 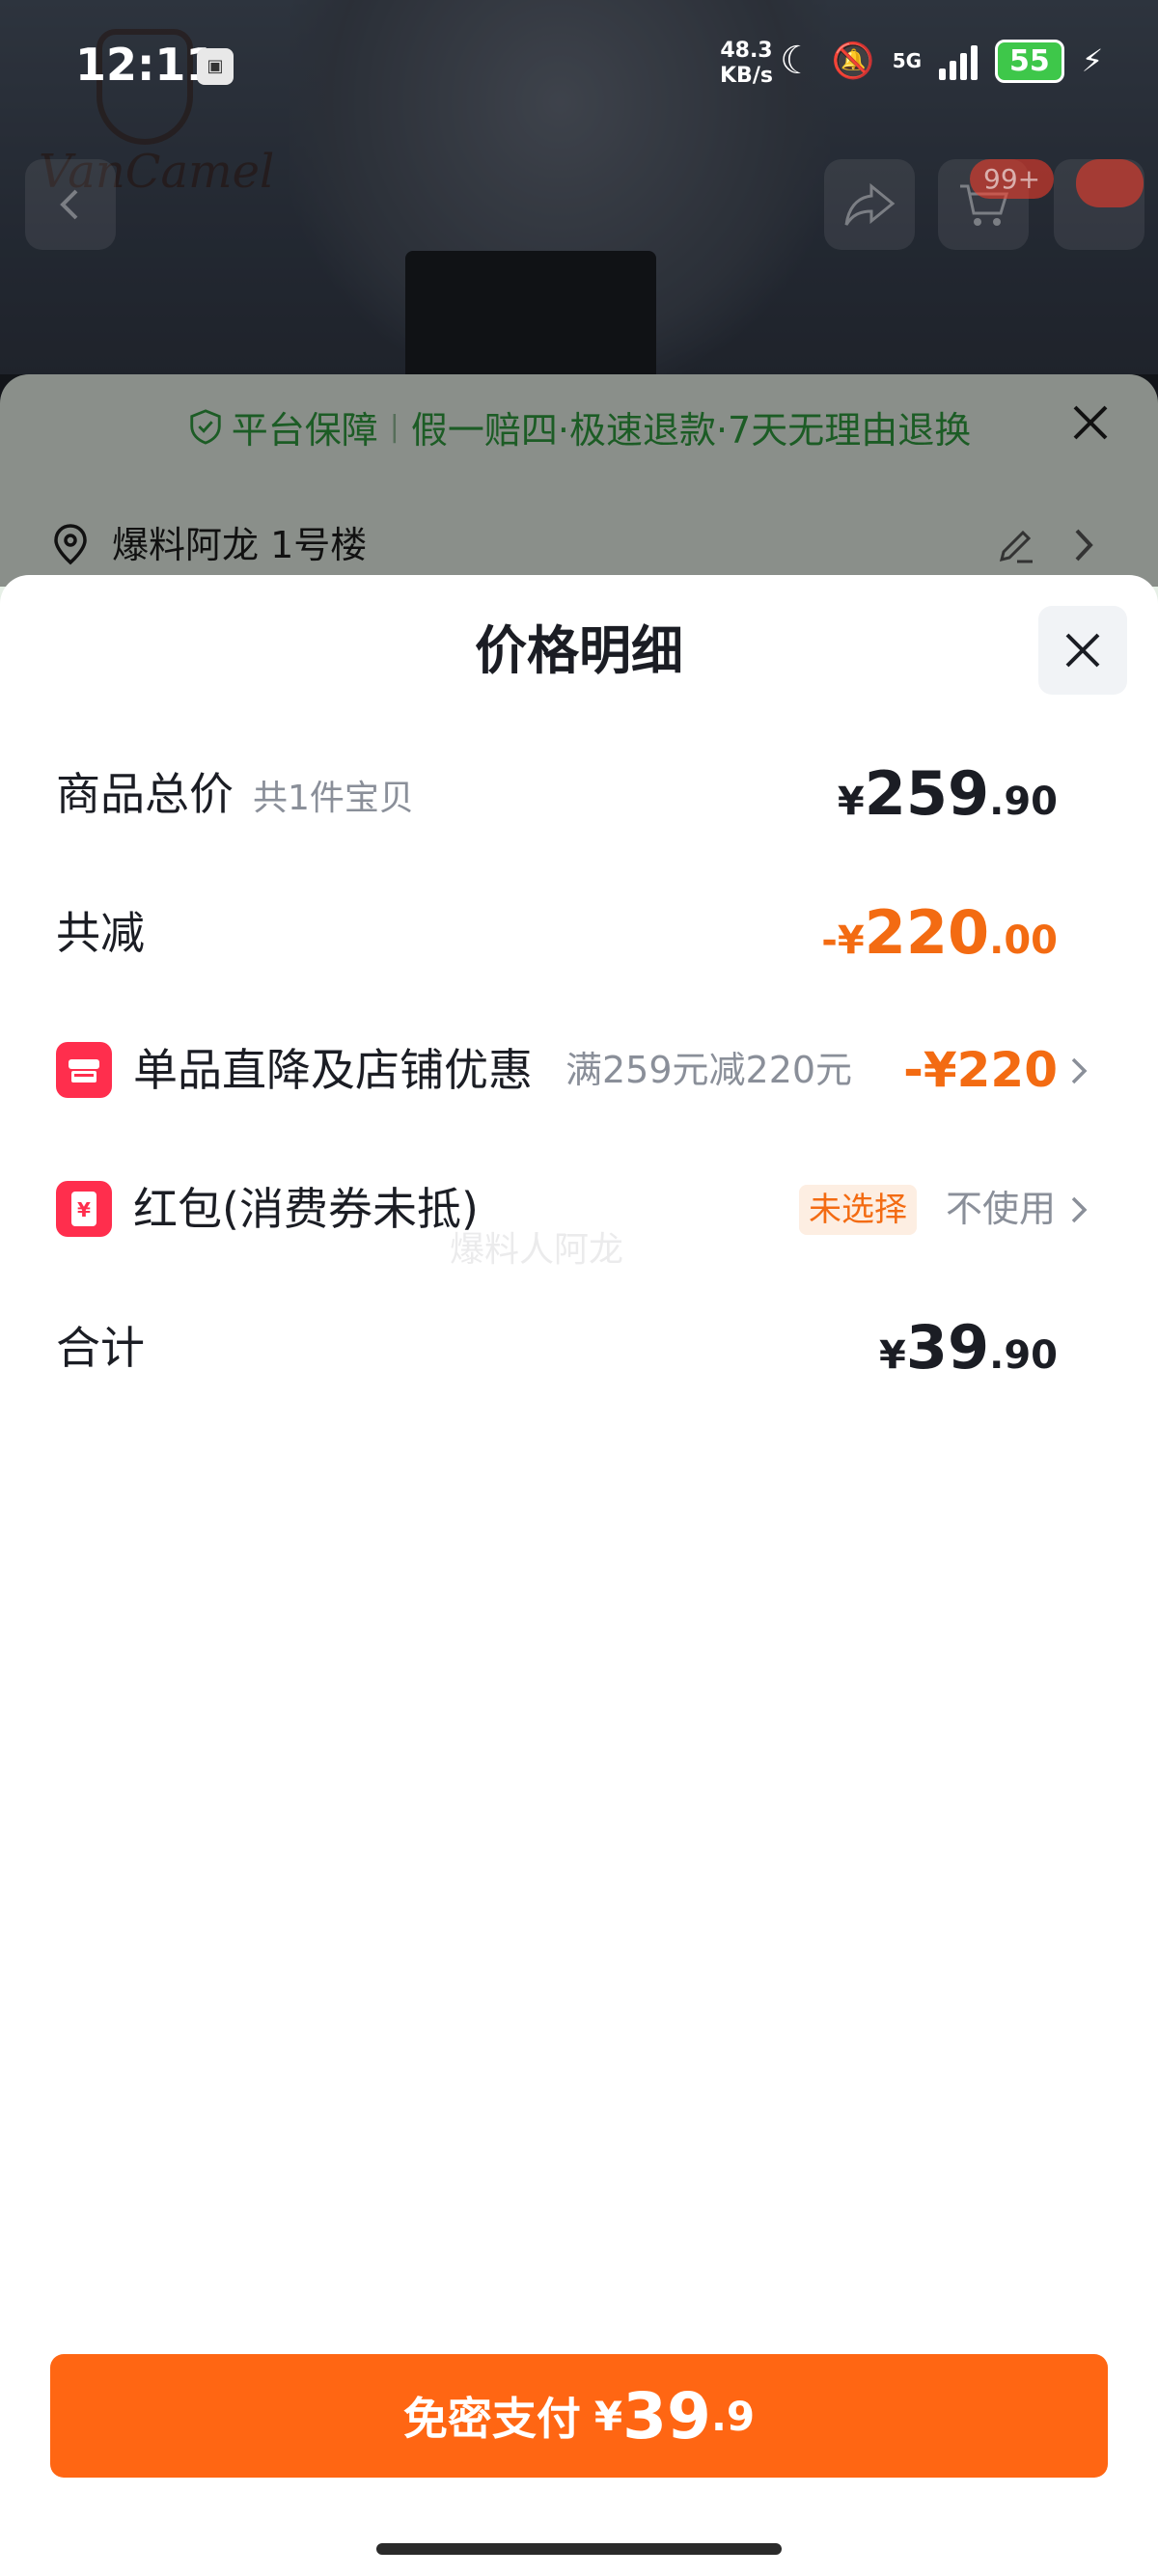 What do you see at coordinates (100, 933) in the screenshot?
I see `discount-total-label: 共减` at bounding box center [100, 933].